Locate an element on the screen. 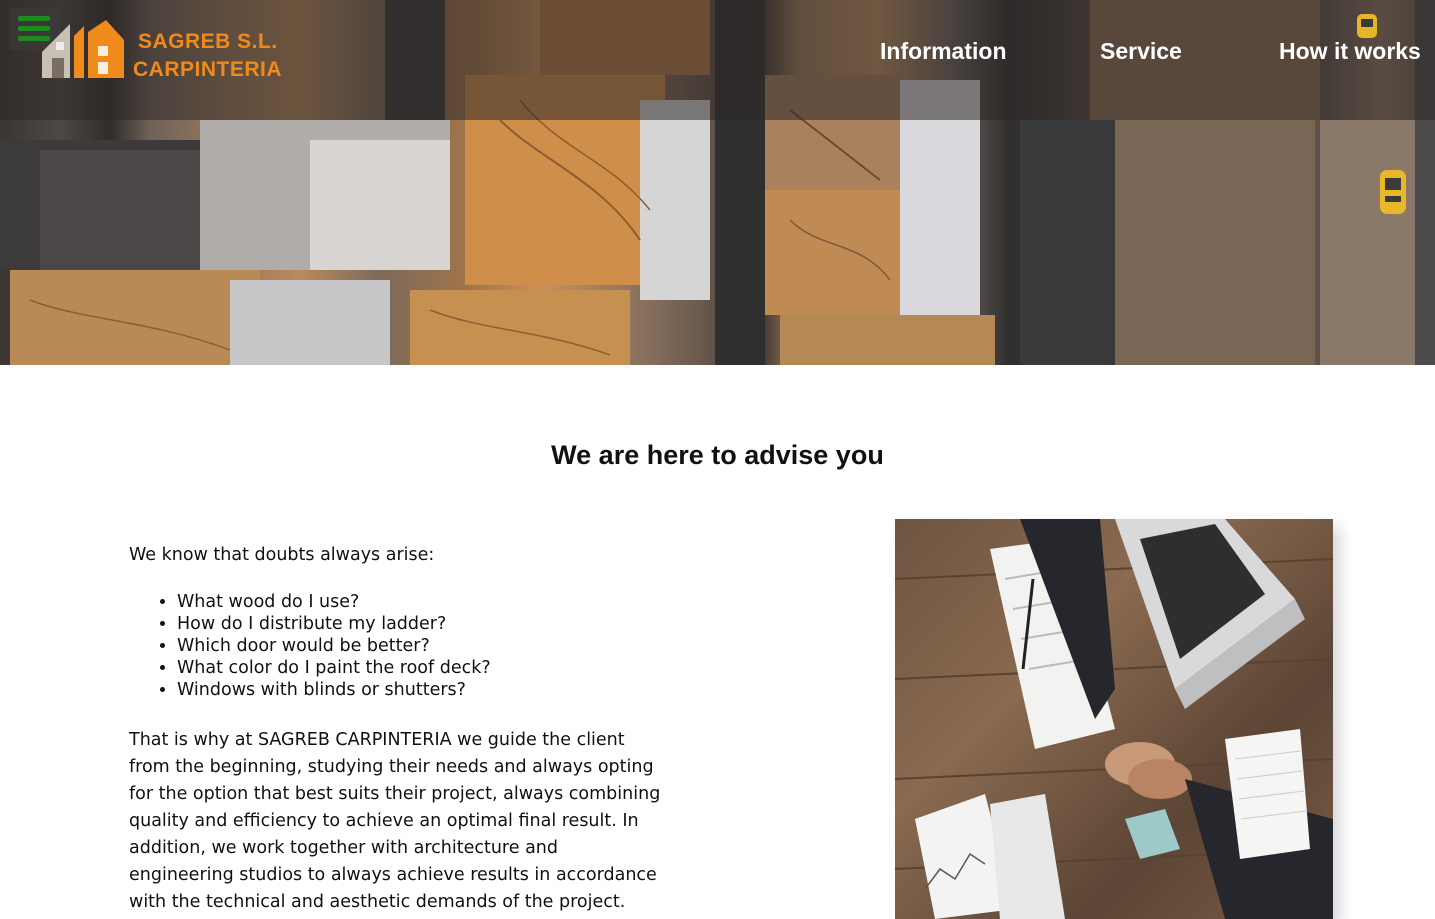  list-item: What wood do I use? is located at coordinates (423, 602).